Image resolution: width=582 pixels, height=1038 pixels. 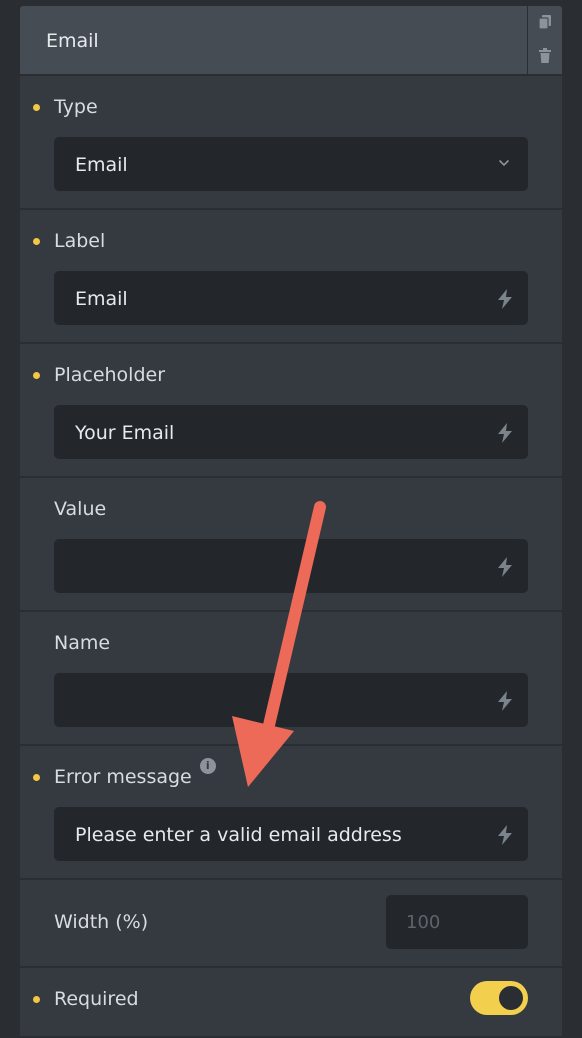 What do you see at coordinates (101, 165) in the screenshot?
I see `type-select-value: Email` at bounding box center [101, 165].